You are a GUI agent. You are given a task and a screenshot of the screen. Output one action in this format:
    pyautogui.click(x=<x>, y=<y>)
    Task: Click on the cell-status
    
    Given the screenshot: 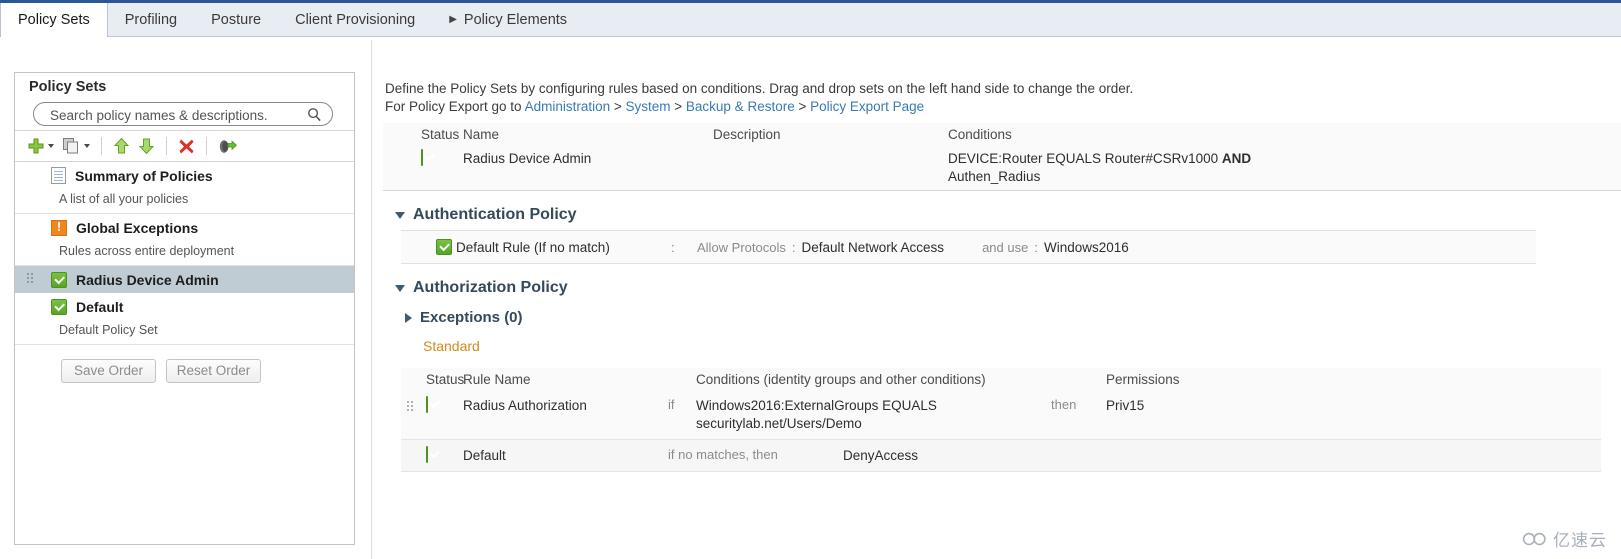 What is the action you would take?
    pyautogui.click(x=428, y=247)
    